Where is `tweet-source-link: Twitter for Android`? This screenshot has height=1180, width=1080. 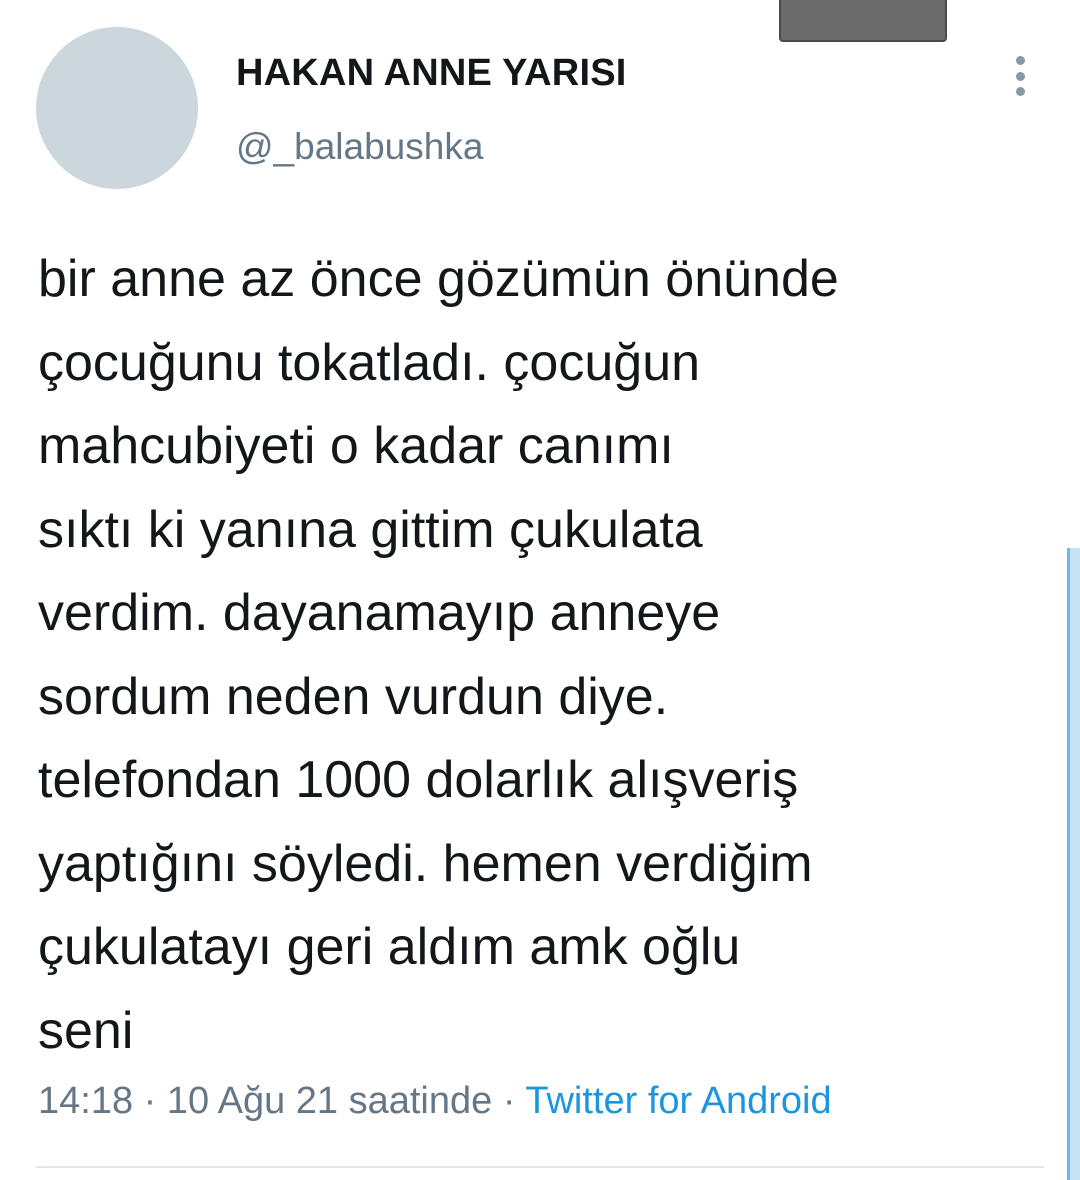
tweet-source-link: Twitter for Android is located at coordinates (678, 1101).